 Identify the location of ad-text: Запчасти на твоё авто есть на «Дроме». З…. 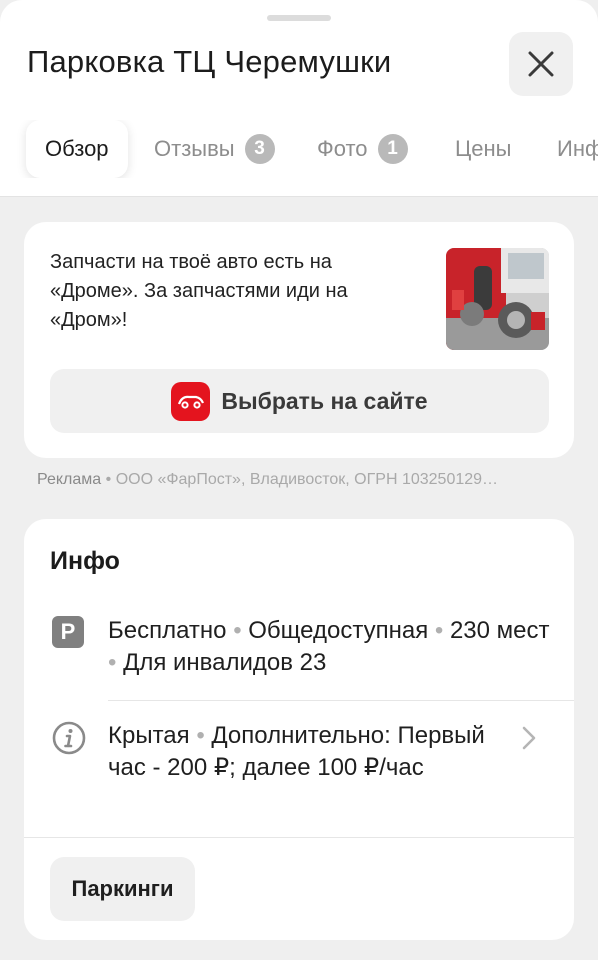
(199, 291).